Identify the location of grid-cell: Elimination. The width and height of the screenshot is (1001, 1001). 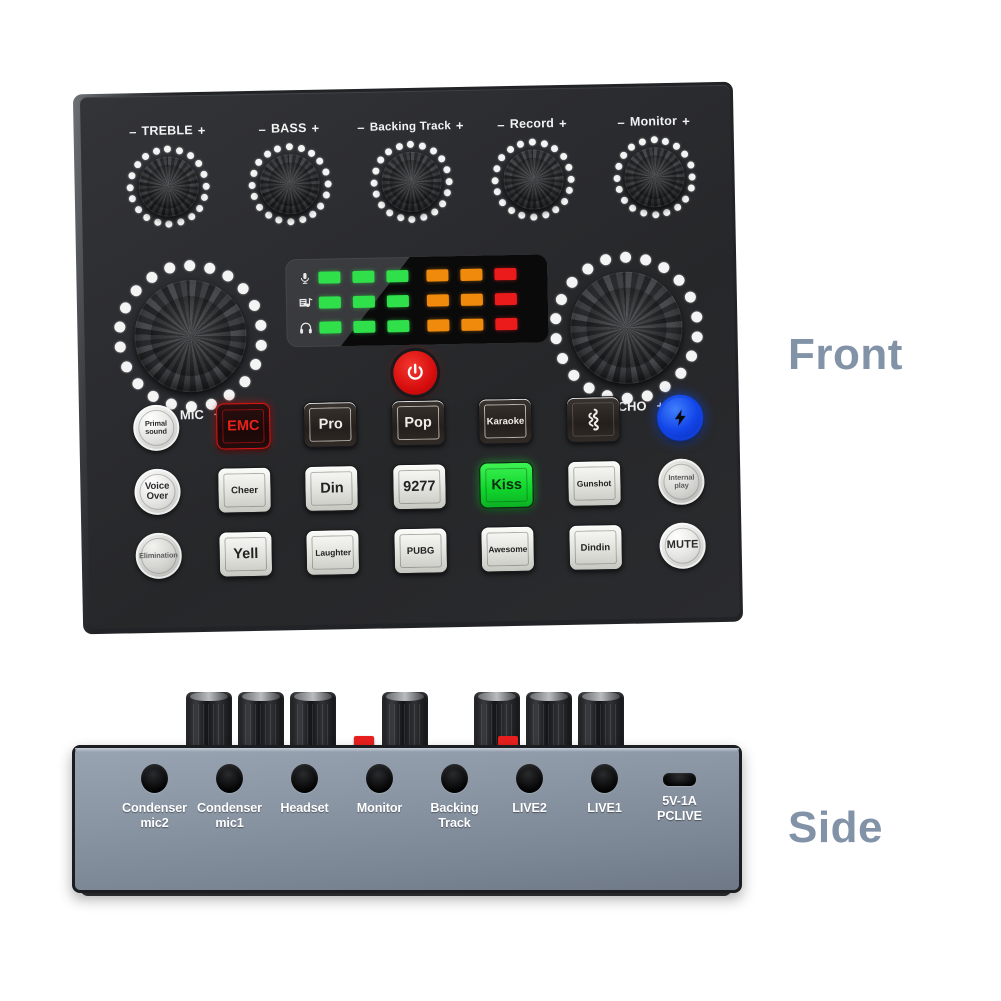
(158, 556).